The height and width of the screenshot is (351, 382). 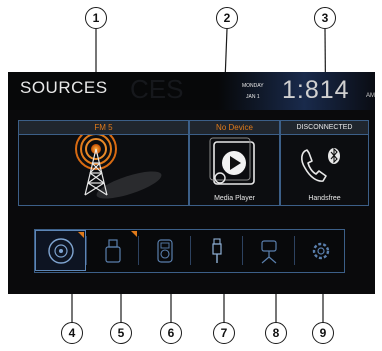 I want to click on usb-icon, so click(x=112, y=250).